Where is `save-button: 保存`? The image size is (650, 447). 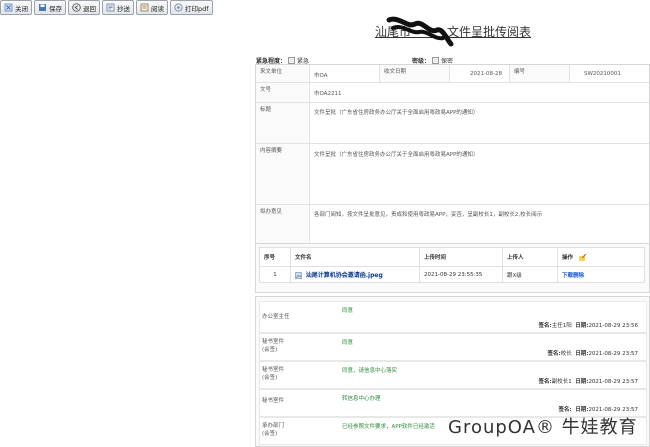 save-button: 保存 is located at coordinates (50, 7).